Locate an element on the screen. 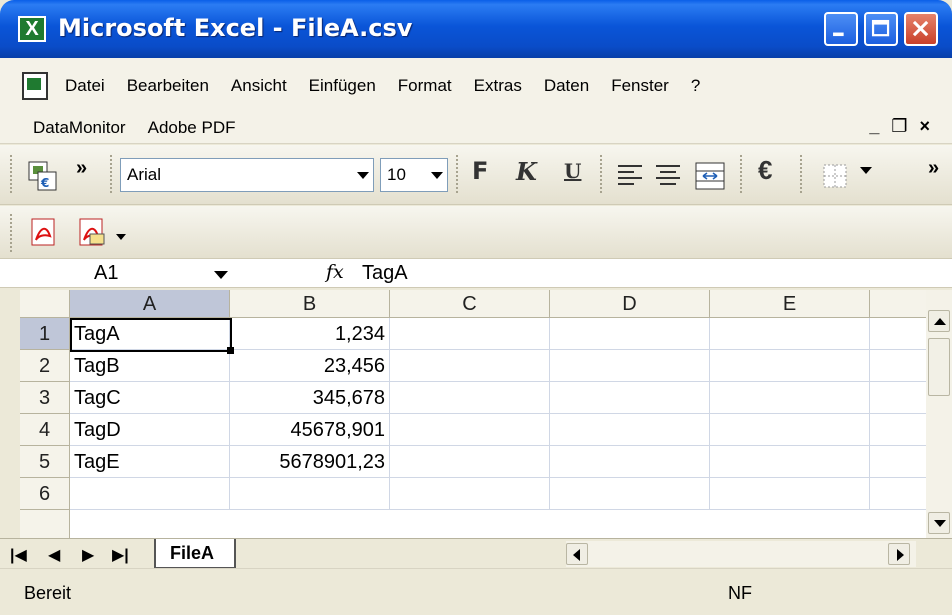 This screenshot has width=952, height=615. pdf-email-icon is located at coordinates (92, 232).